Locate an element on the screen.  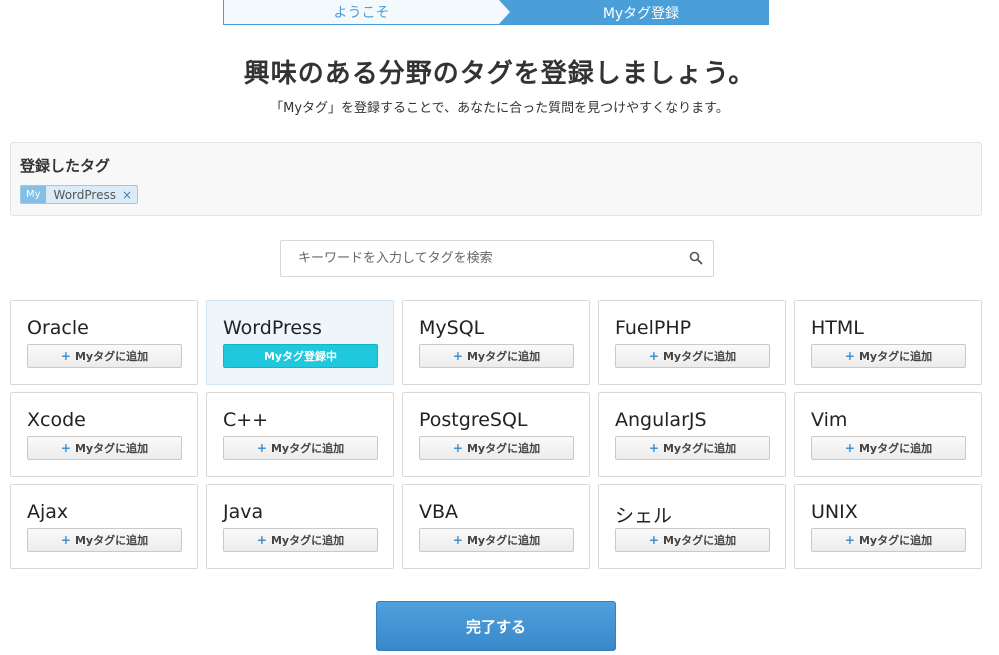
step-welcome-label: ようこそ is located at coordinates (361, 13).